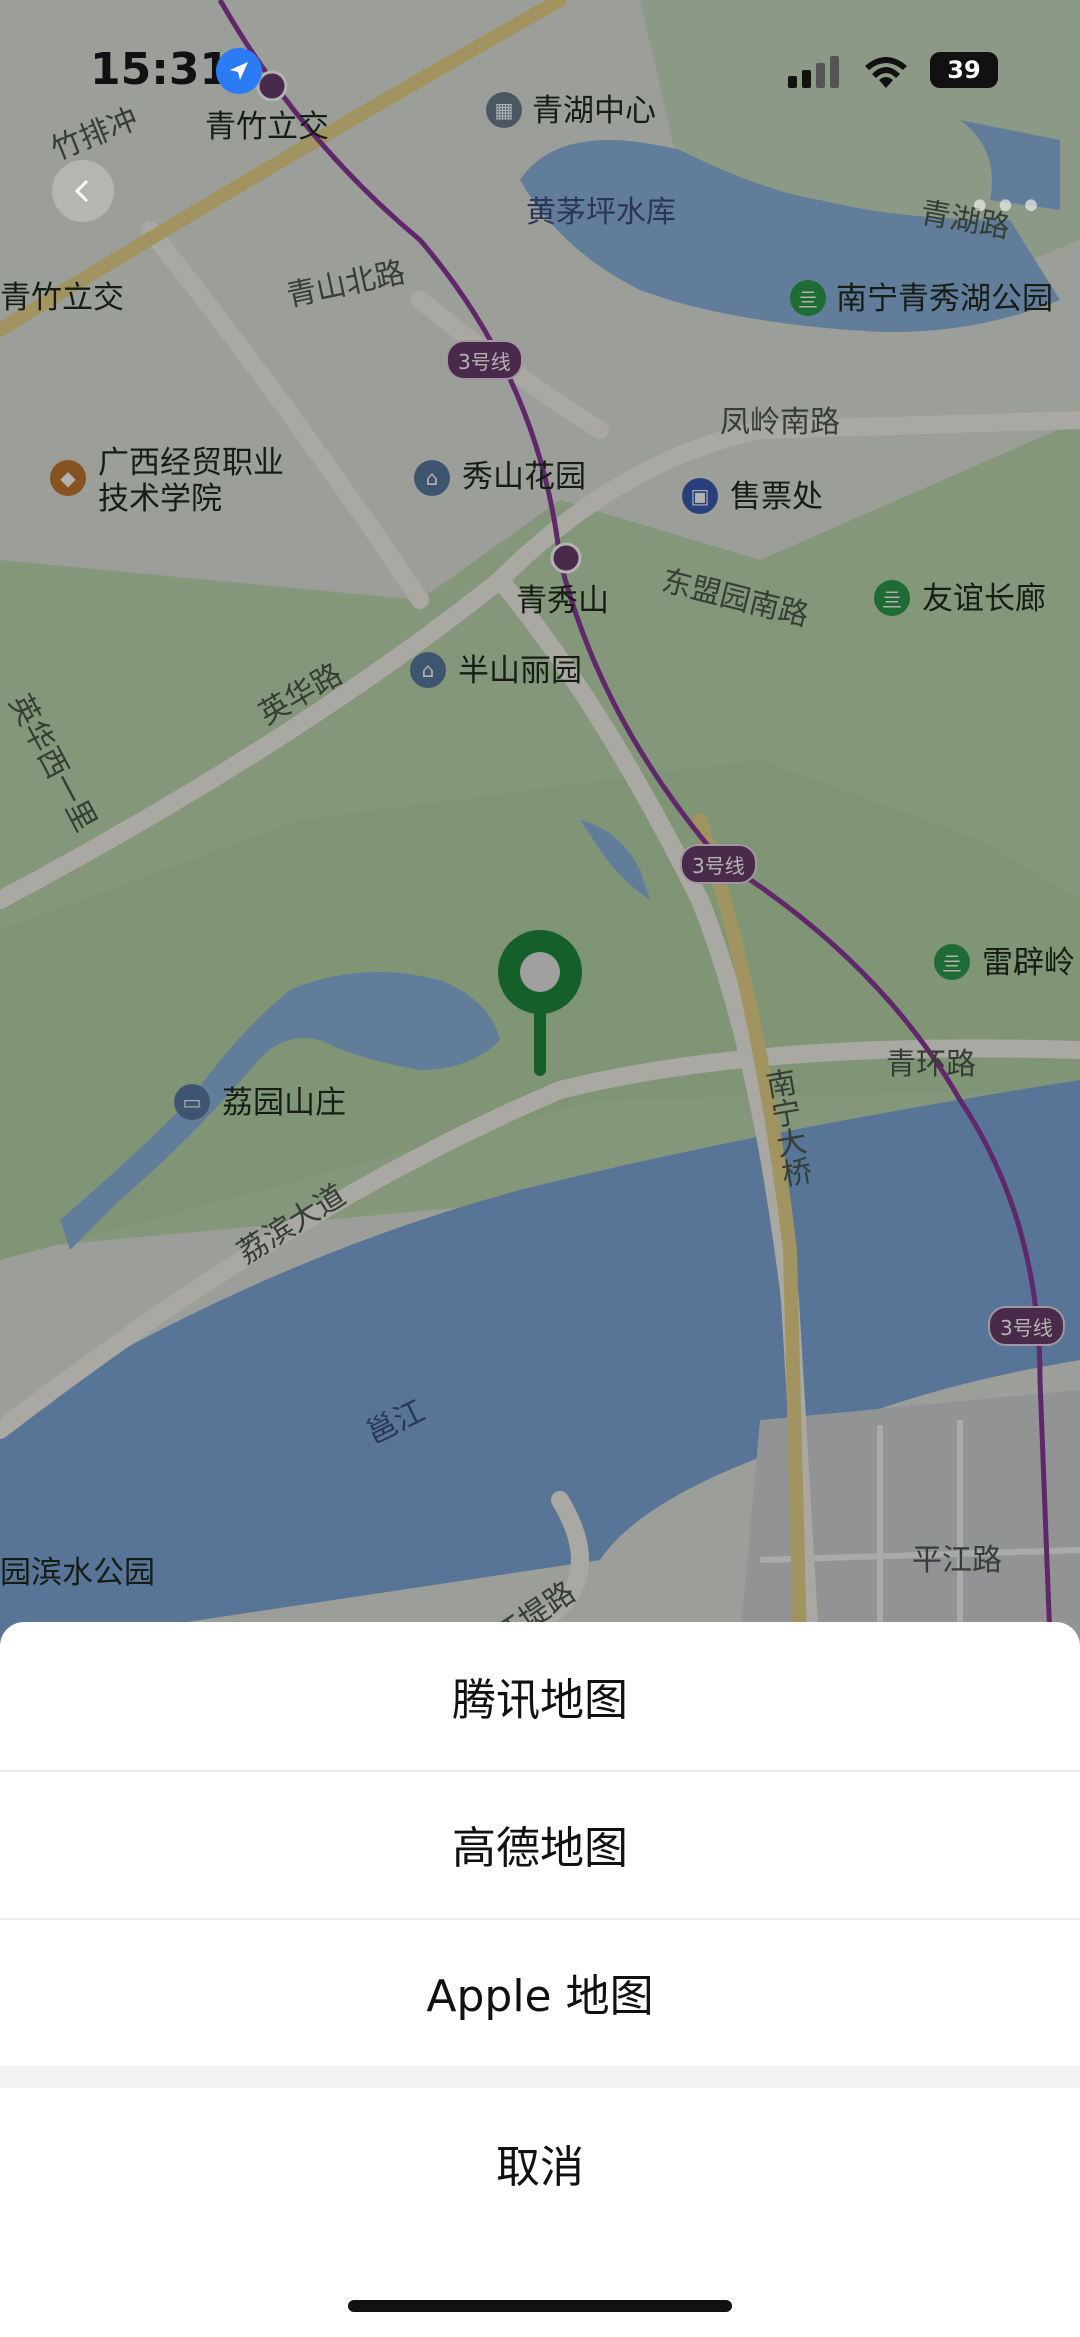  What do you see at coordinates (56, 2322) in the screenshot?
I see `watermark: 大眼蹭说` at bounding box center [56, 2322].